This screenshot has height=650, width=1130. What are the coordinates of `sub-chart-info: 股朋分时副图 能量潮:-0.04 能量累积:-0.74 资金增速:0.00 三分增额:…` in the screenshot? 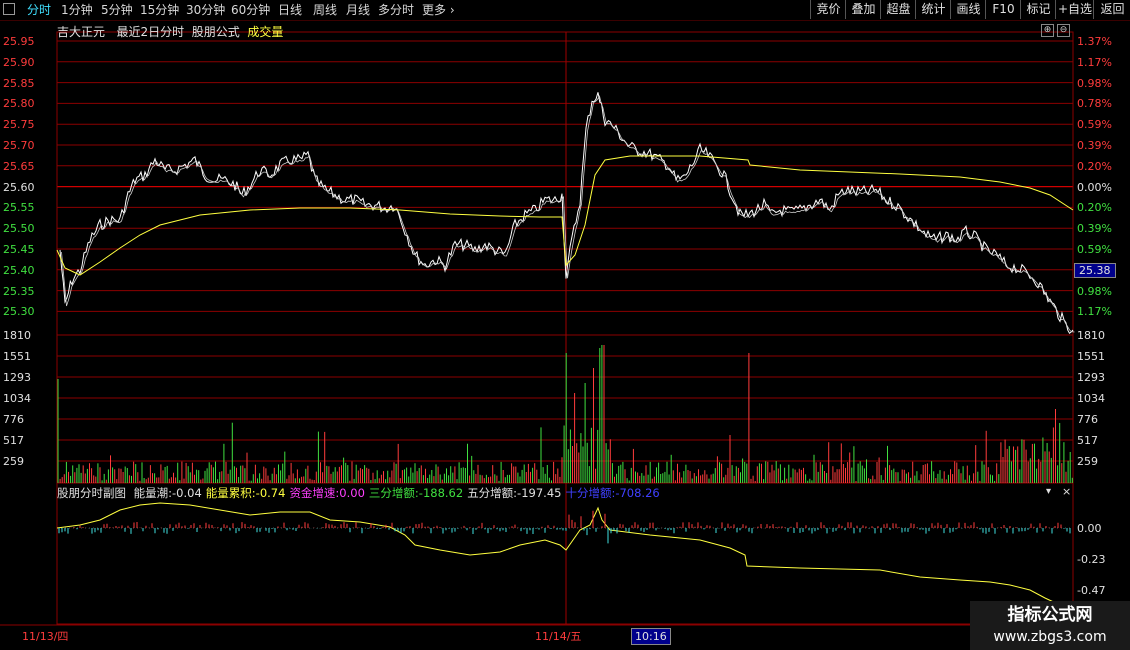 It's located at (362, 493).